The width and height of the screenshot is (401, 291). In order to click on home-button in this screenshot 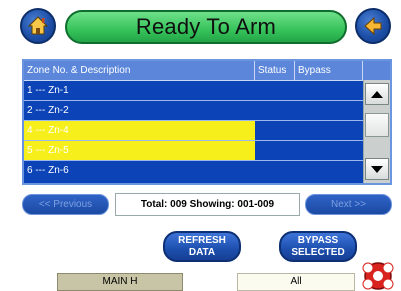, I will do `click(38, 26)`.